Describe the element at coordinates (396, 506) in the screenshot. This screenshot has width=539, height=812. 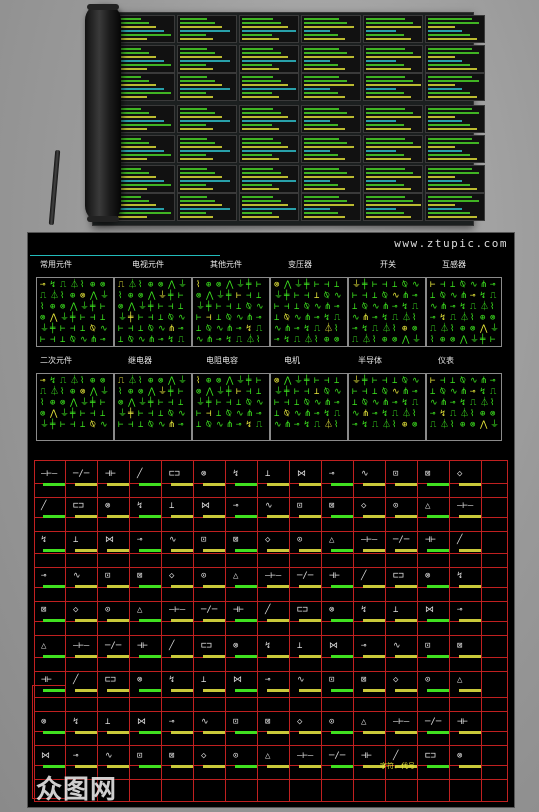
I see `table-symbol-icon: ⊙` at that location.